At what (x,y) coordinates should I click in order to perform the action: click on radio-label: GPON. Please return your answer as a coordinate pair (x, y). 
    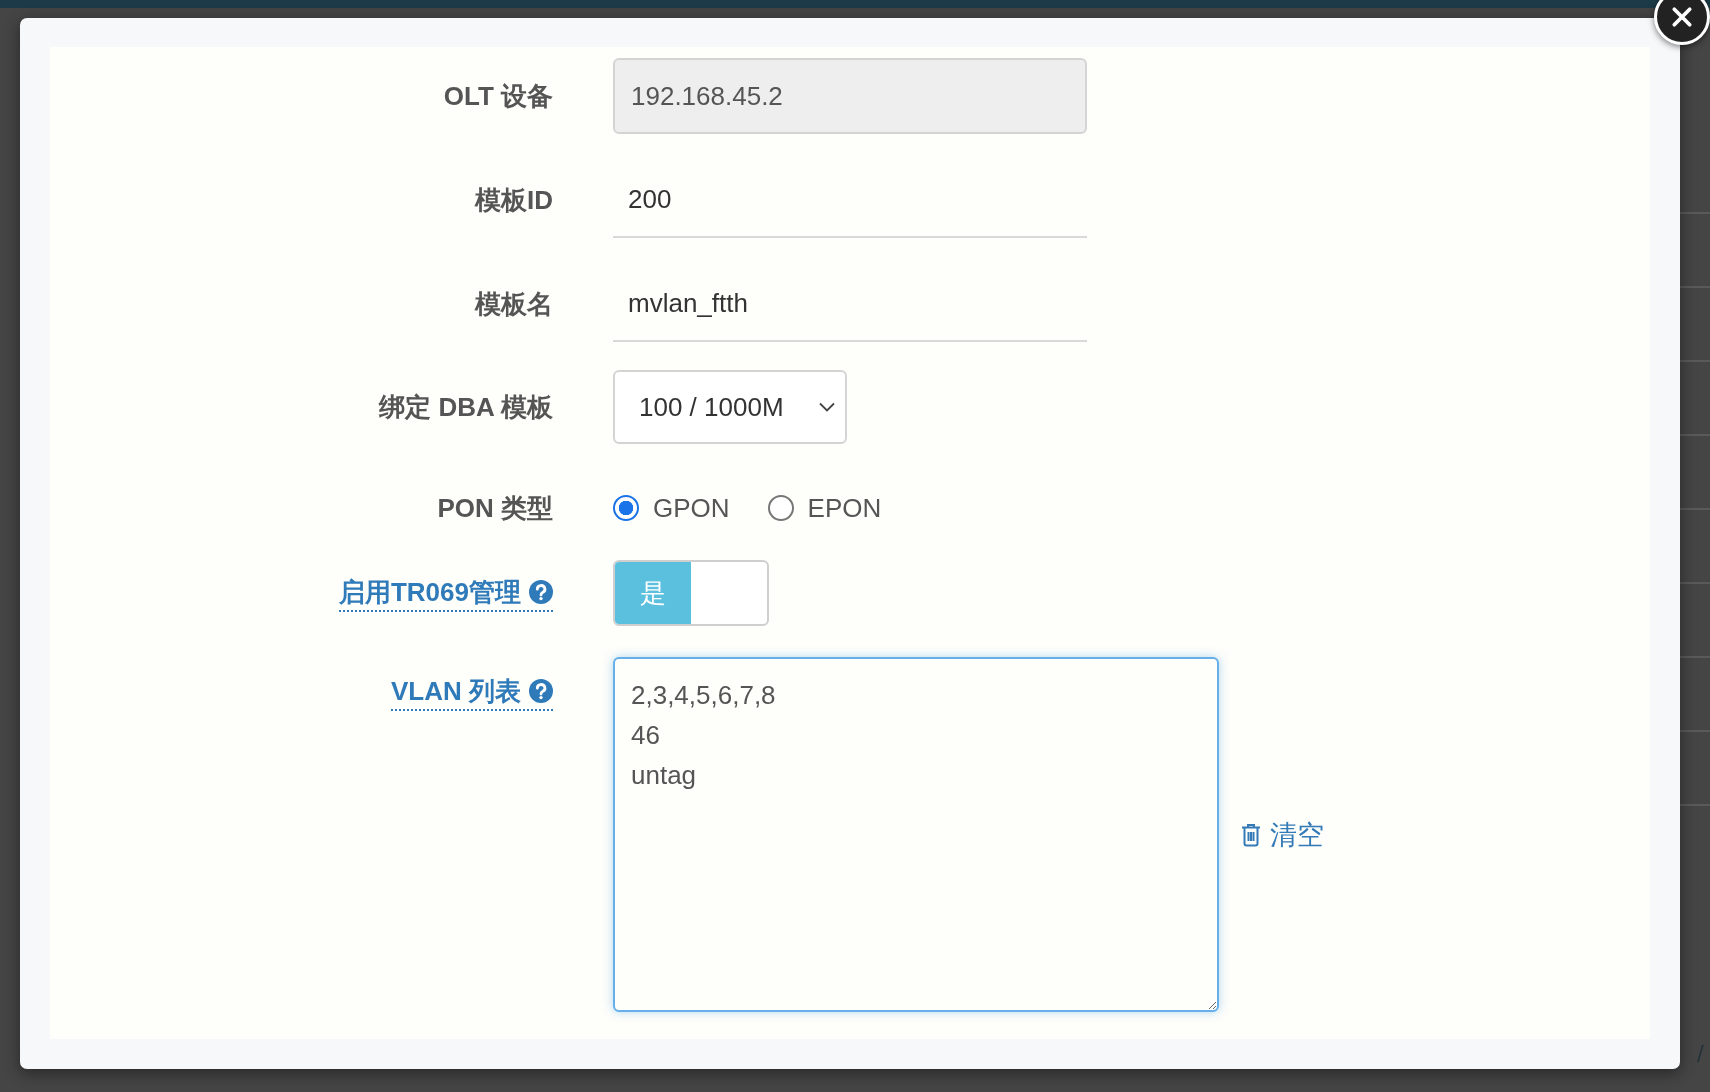
    Looking at the image, I should click on (691, 508).